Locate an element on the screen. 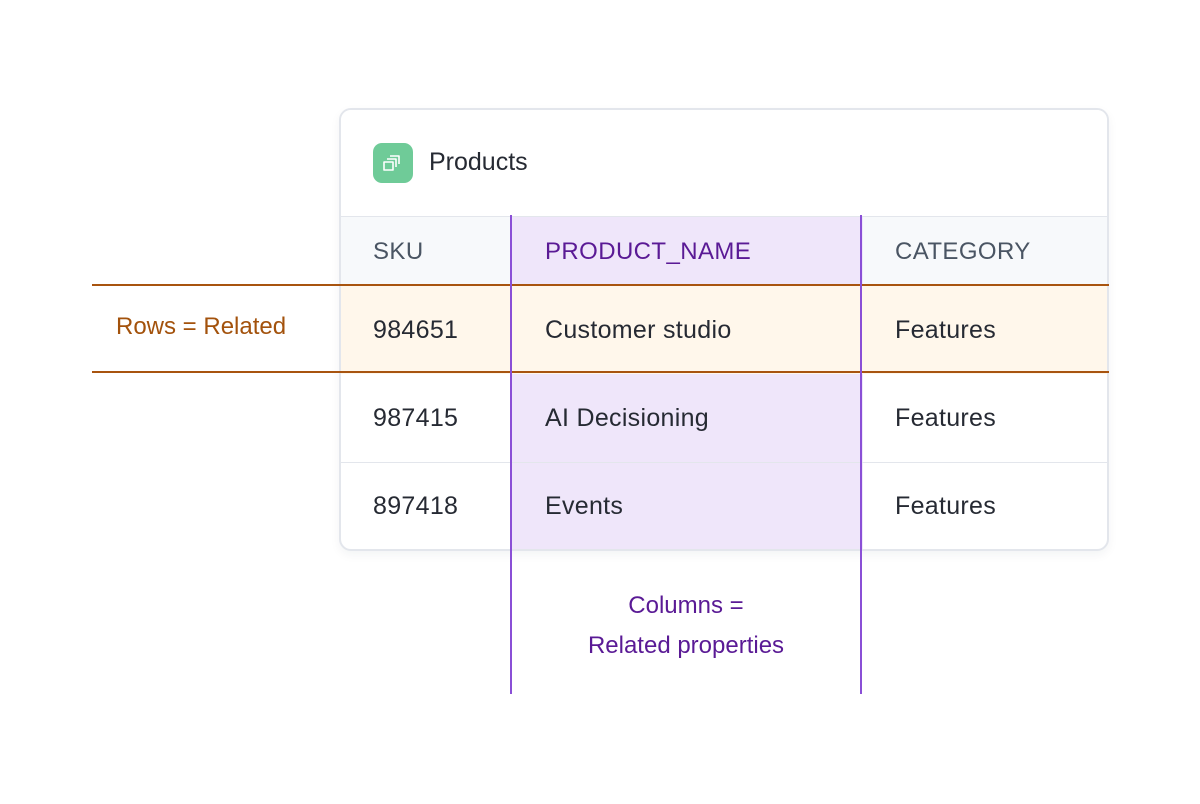 The image size is (1200, 804). rows-annotation-label: Rows = Related is located at coordinates (201, 326).